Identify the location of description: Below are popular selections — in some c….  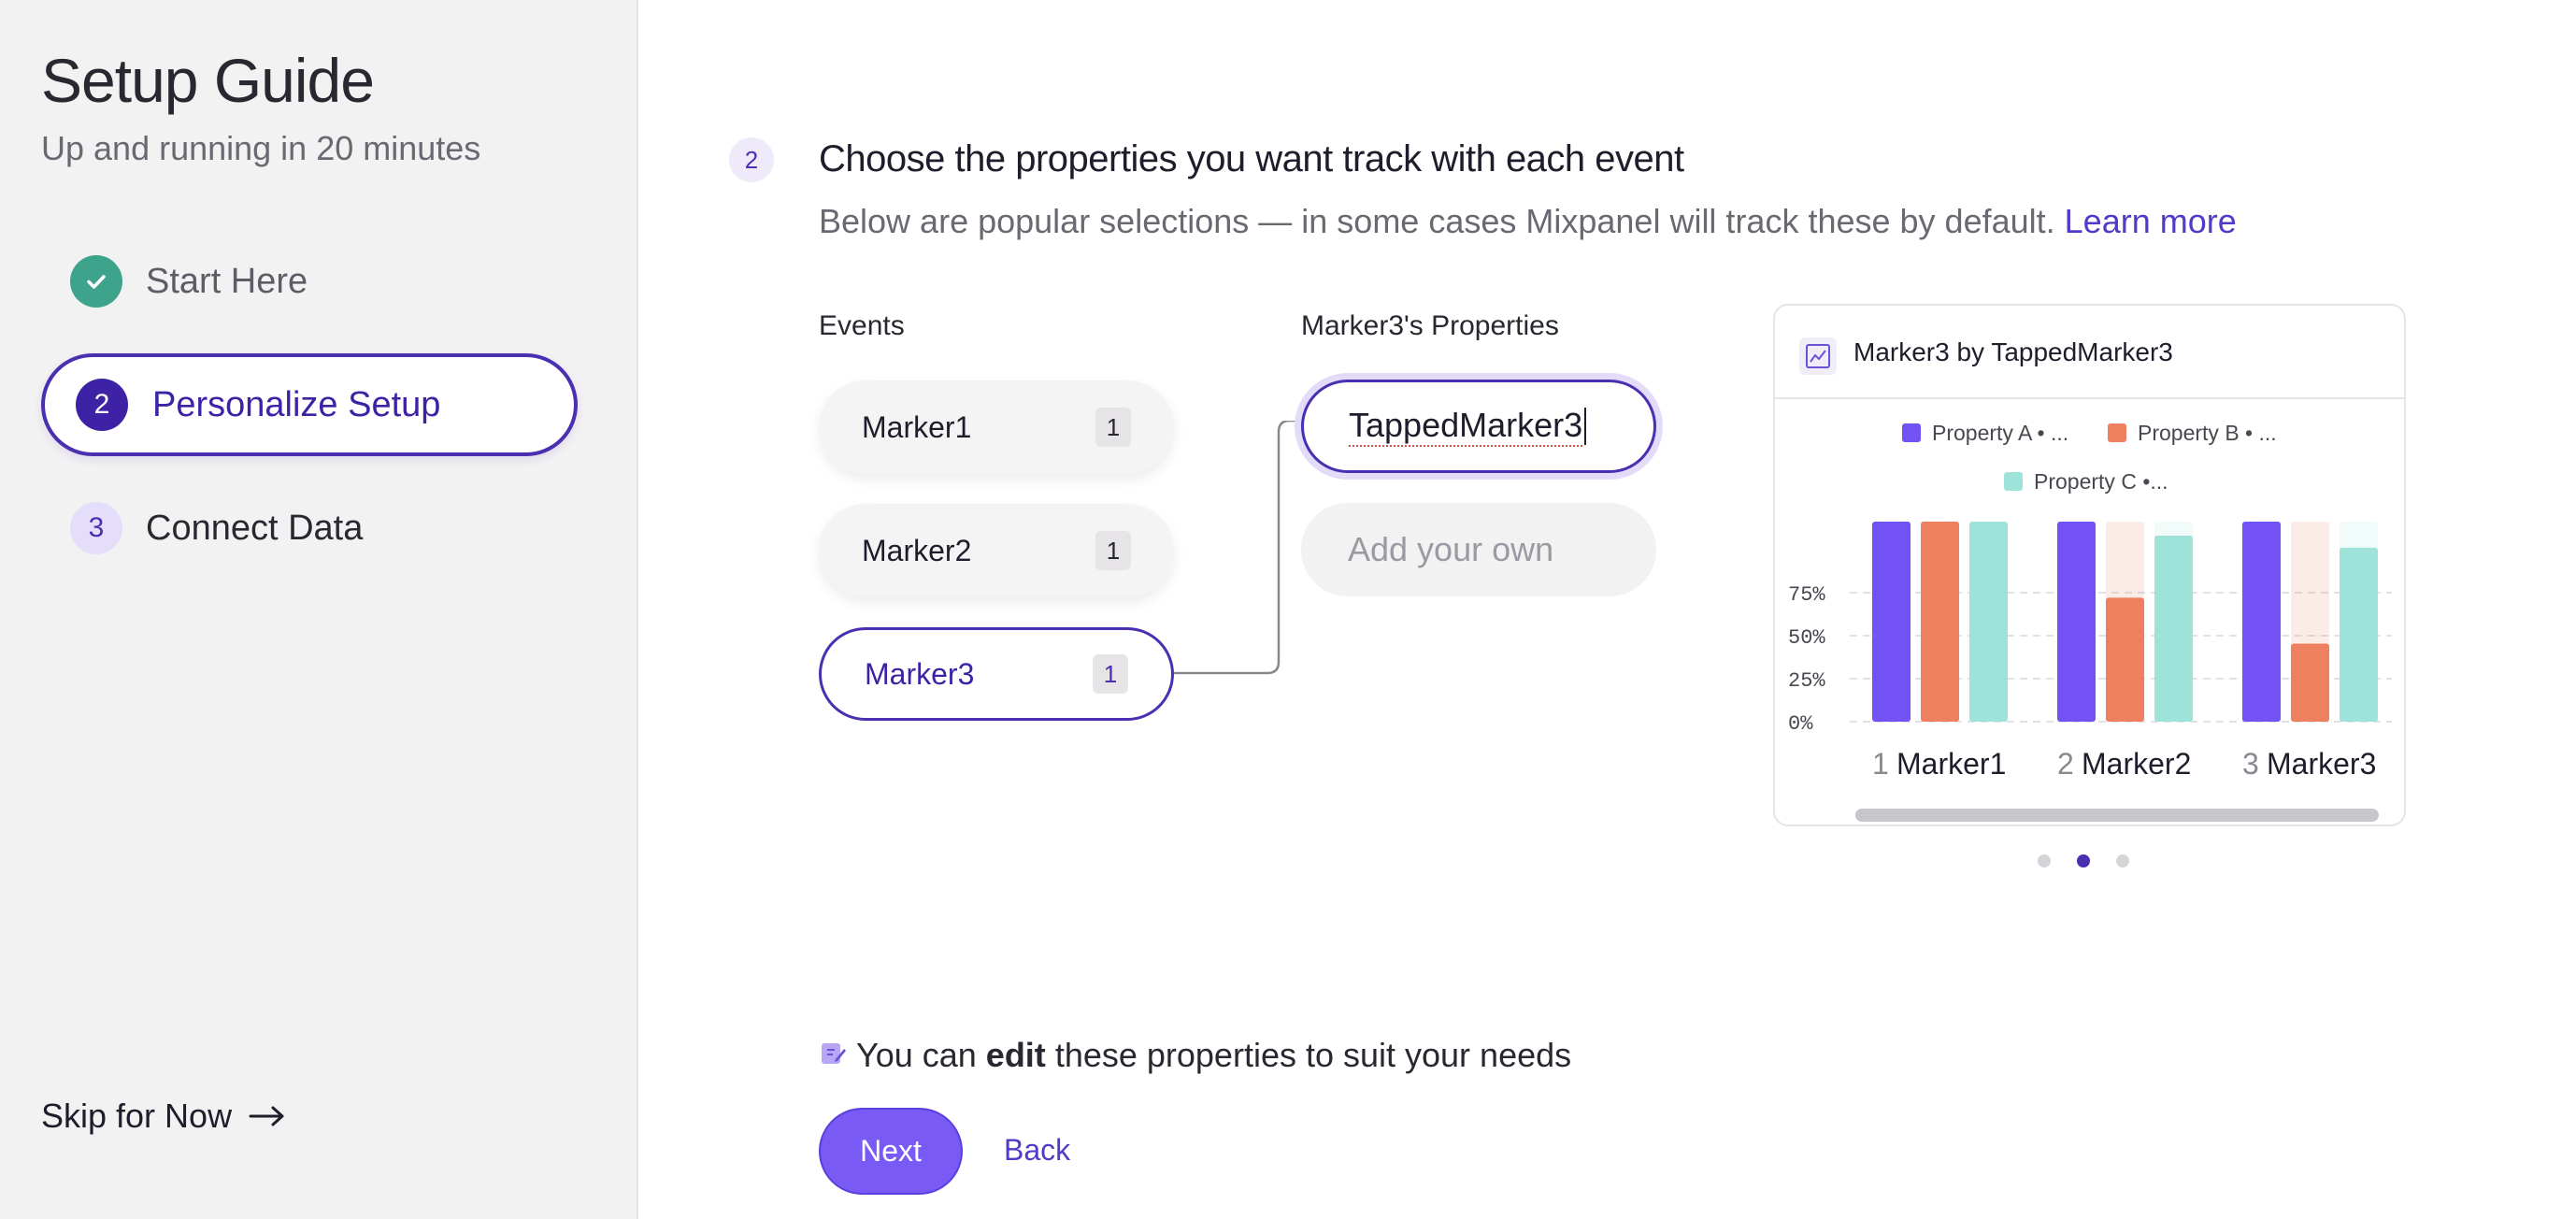
(1528, 221).